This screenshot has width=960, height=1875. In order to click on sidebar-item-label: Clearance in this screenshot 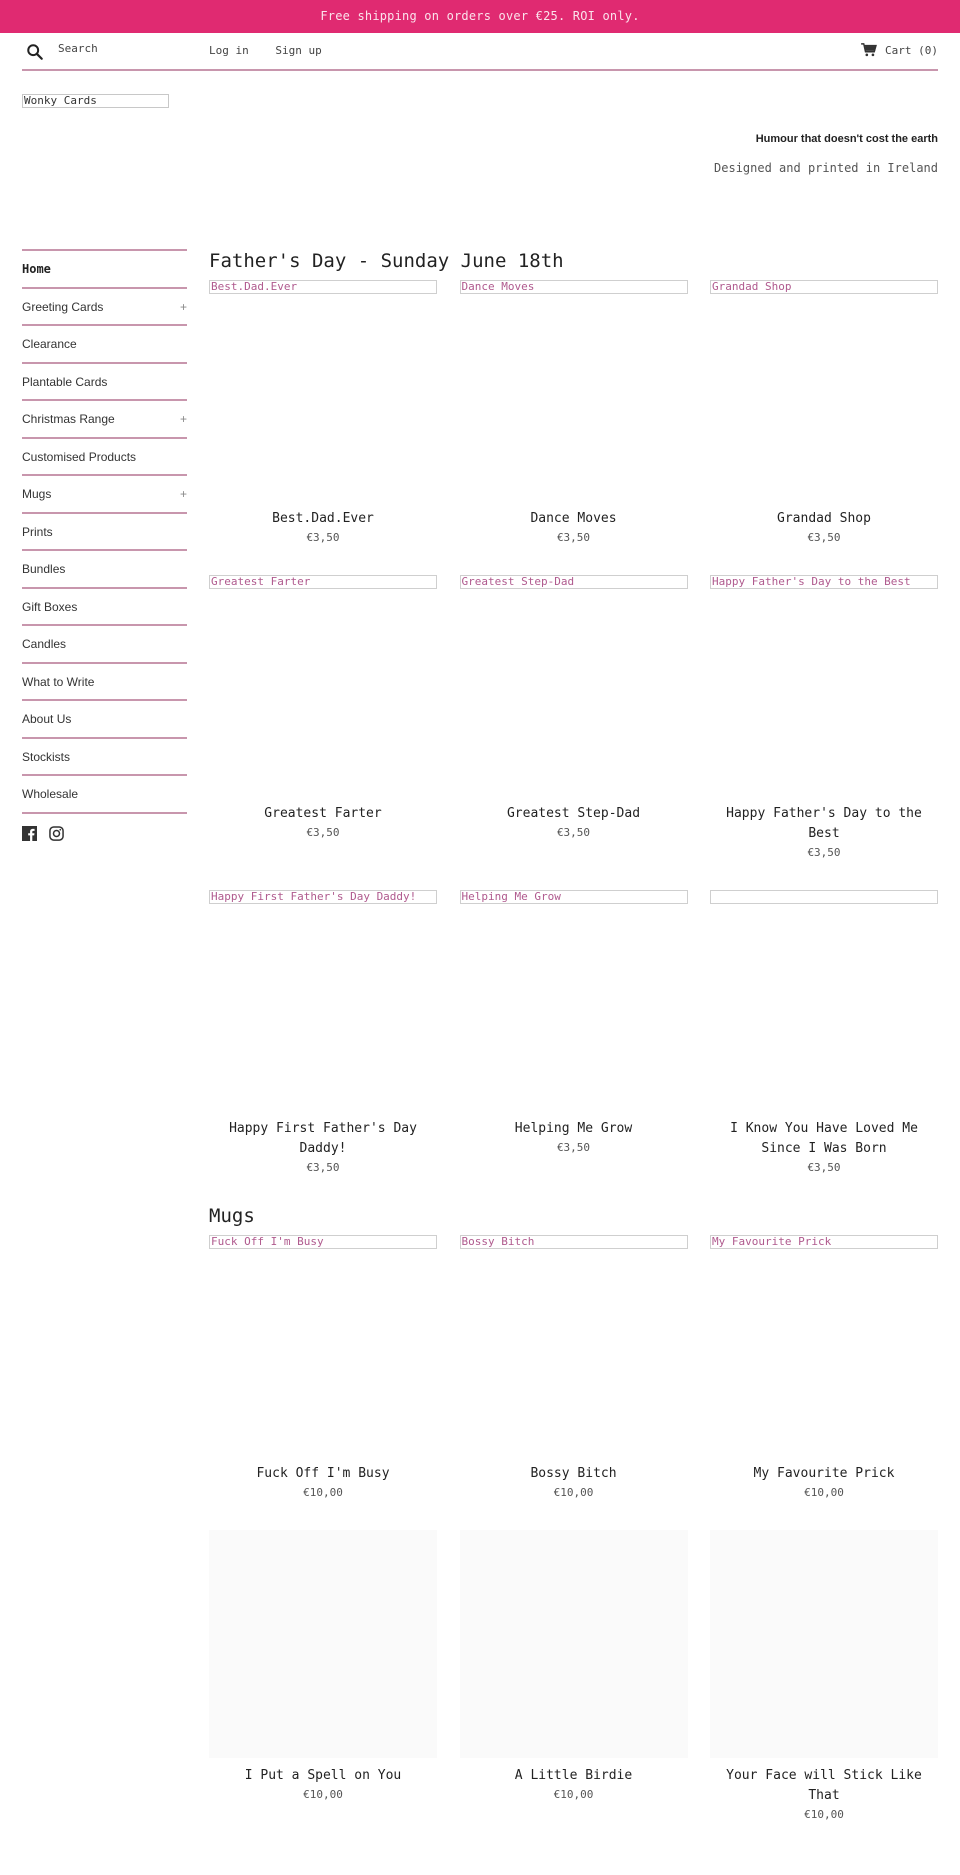, I will do `click(49, 344)`.